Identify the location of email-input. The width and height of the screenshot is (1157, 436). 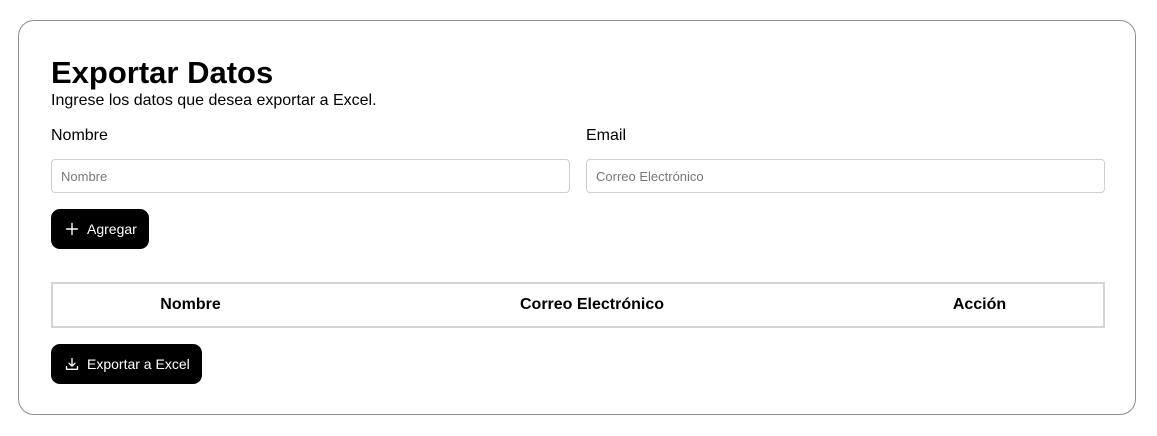
(845, 176).